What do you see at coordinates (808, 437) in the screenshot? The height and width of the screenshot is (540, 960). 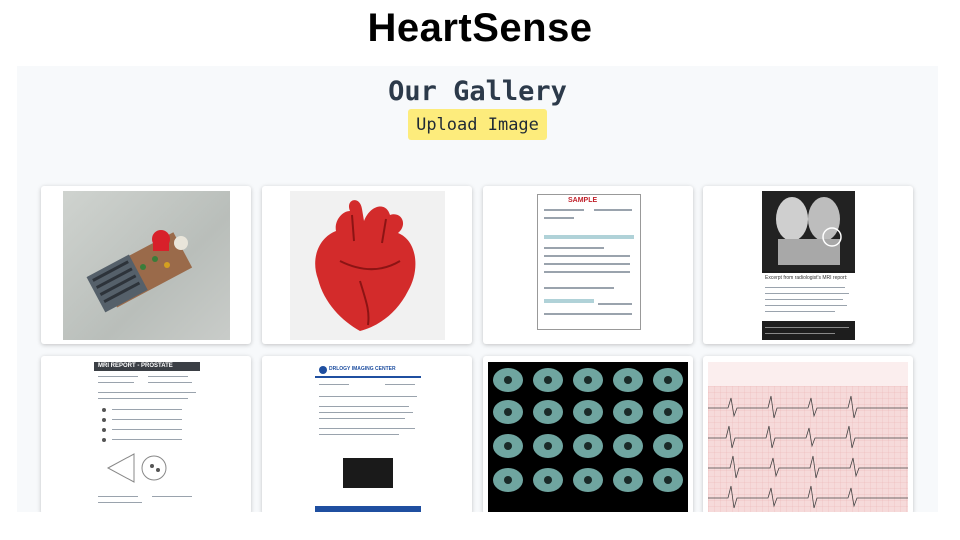 I see `ecg-strip-image` at bounding box center [808, 437].